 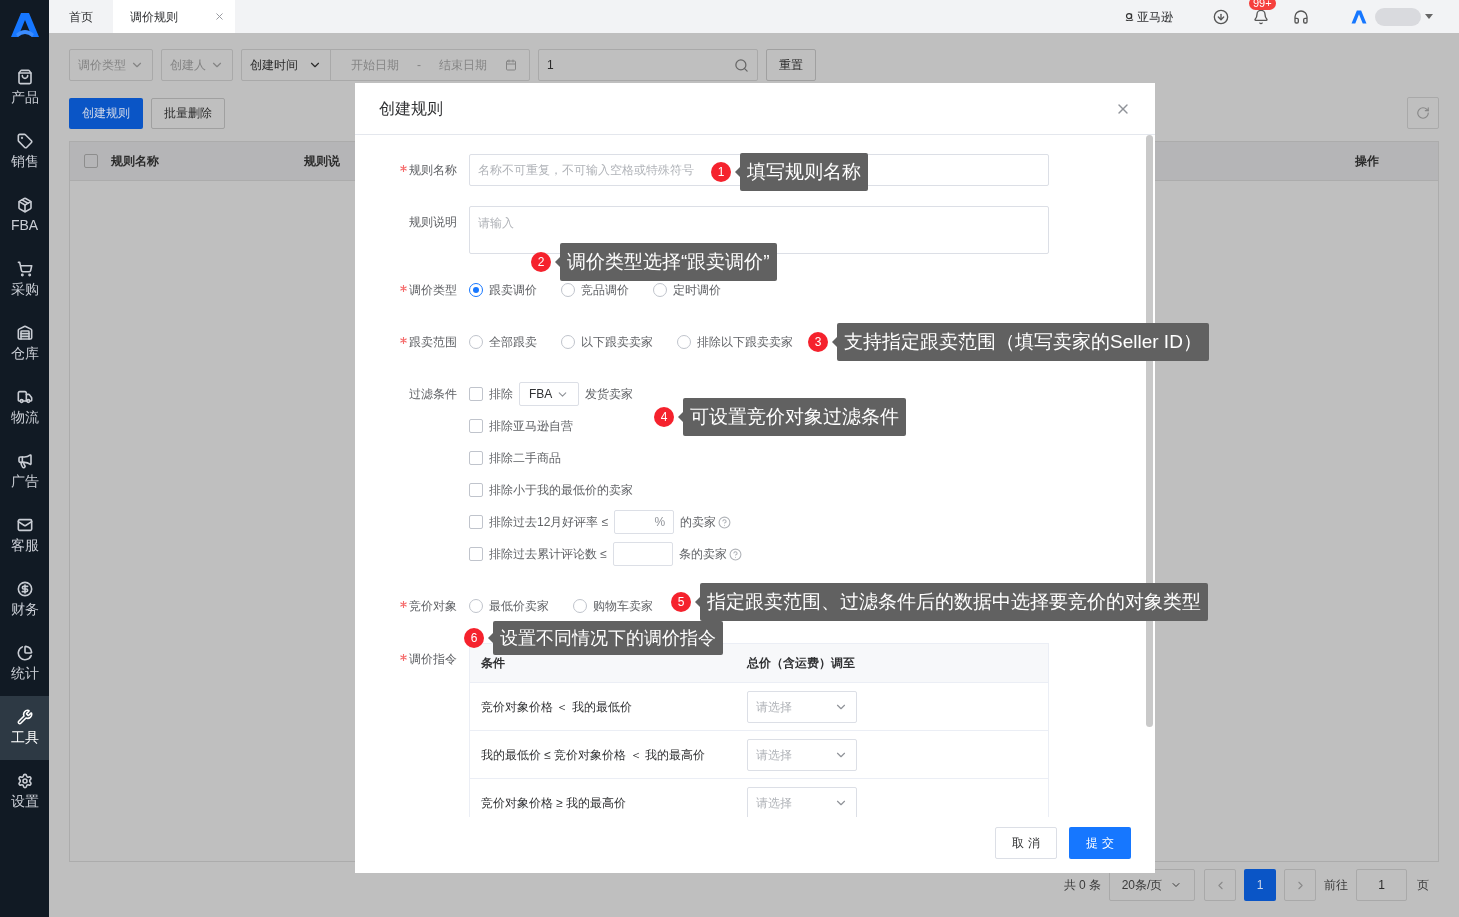 What do you see at coordinates (135, 161) in the screenshot?
I see `column-header: 规则名称` at bounding box center [135, 161].